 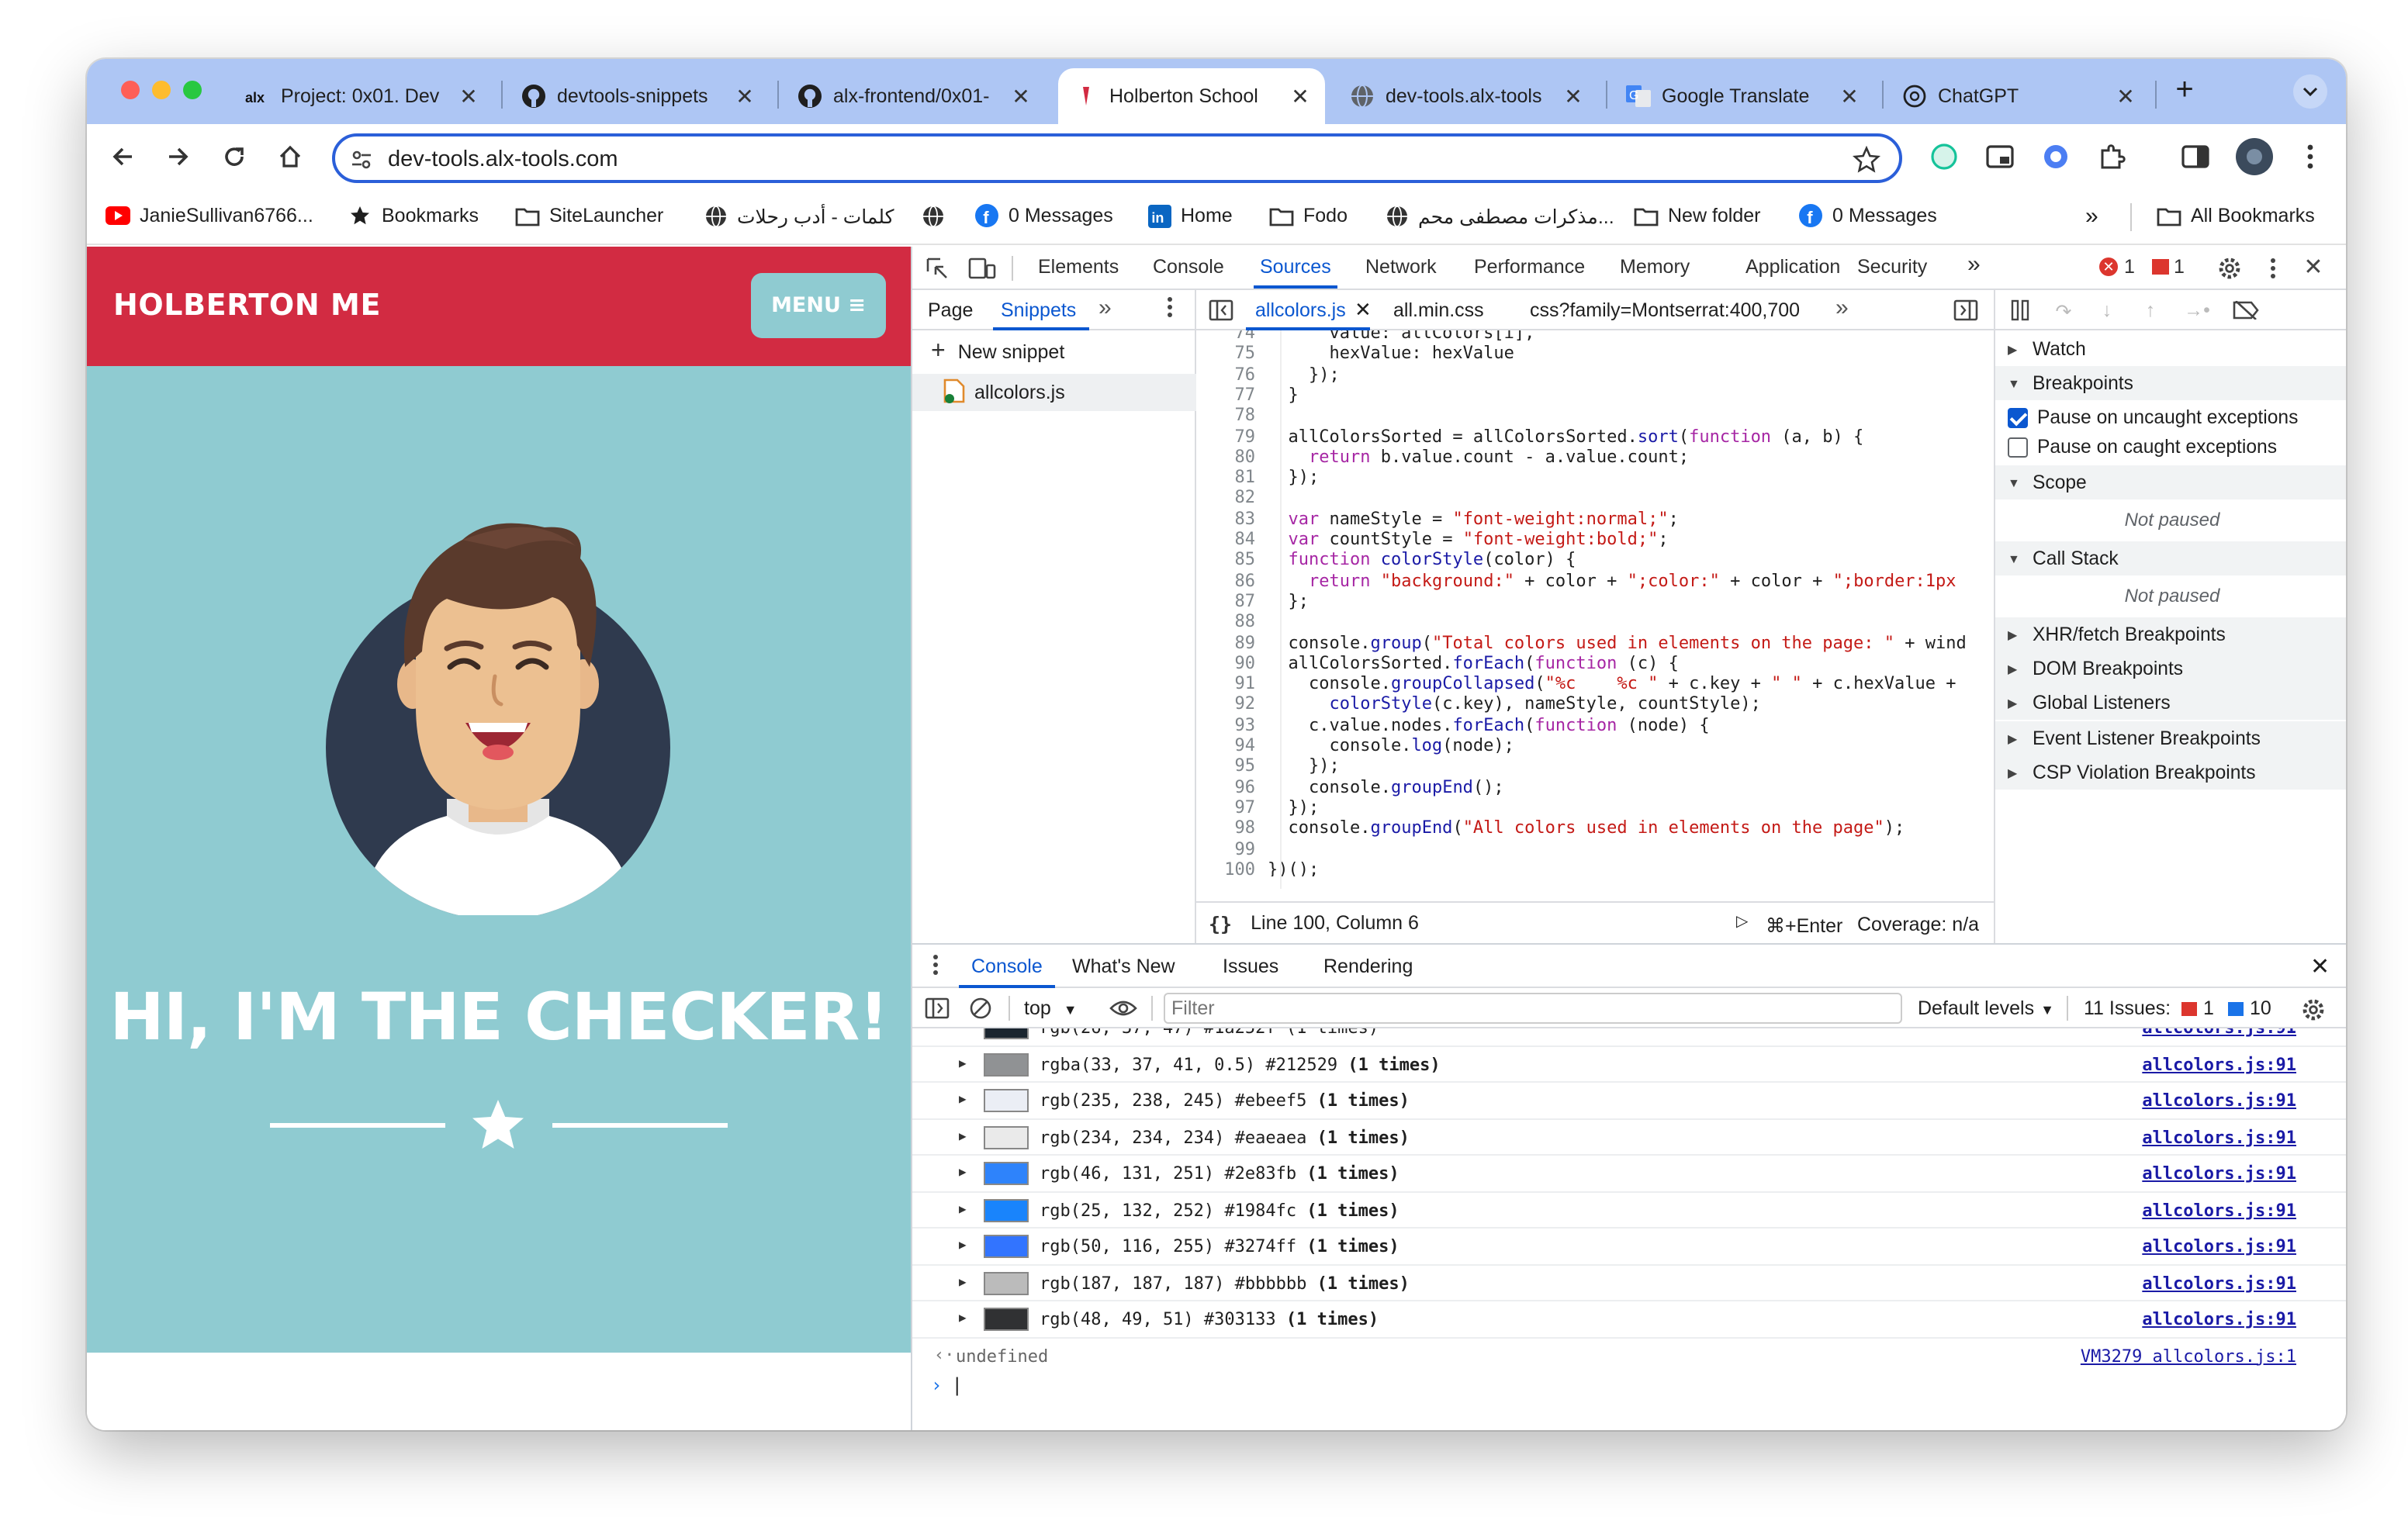 I want to click on console-filter-input, so click(x=1533, y=1008).